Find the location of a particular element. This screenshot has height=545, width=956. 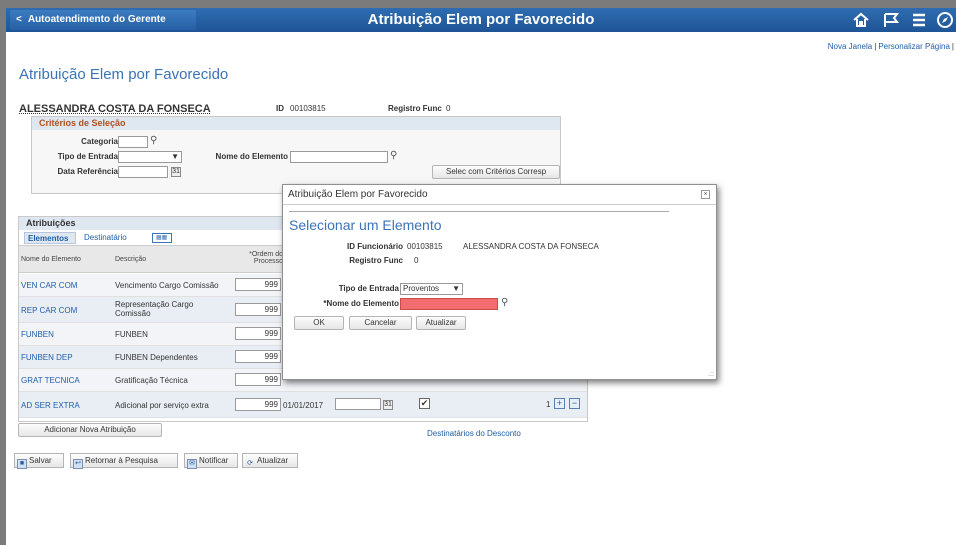

element-description: FUNBEN is located at coordinates (131, 334).